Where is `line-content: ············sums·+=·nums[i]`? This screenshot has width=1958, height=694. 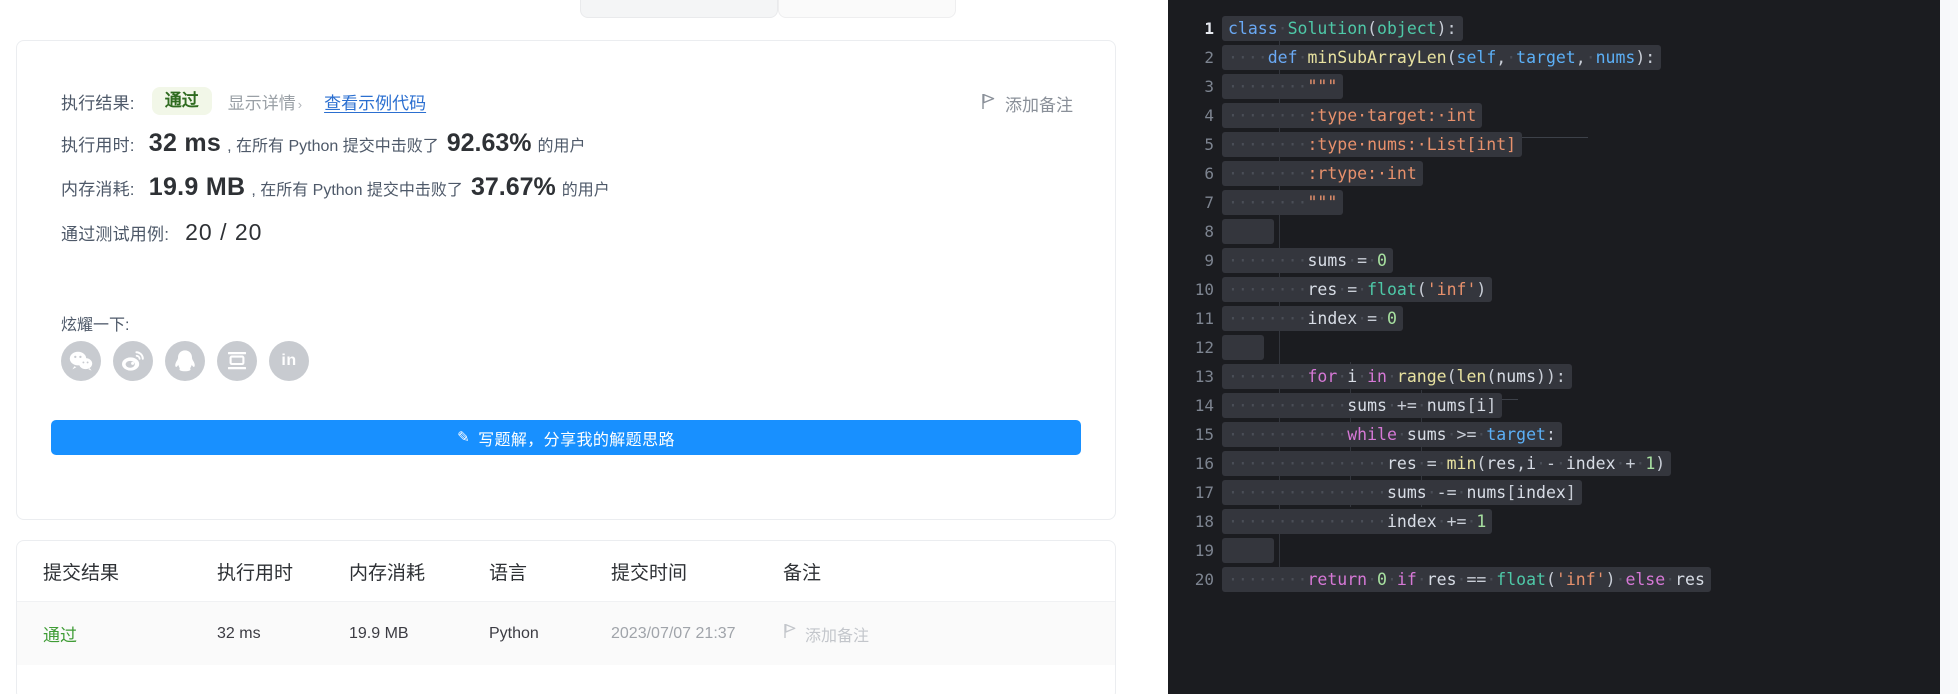 line-content: ············sums·+=·nums[i] is located at coordinates (1362, 405).